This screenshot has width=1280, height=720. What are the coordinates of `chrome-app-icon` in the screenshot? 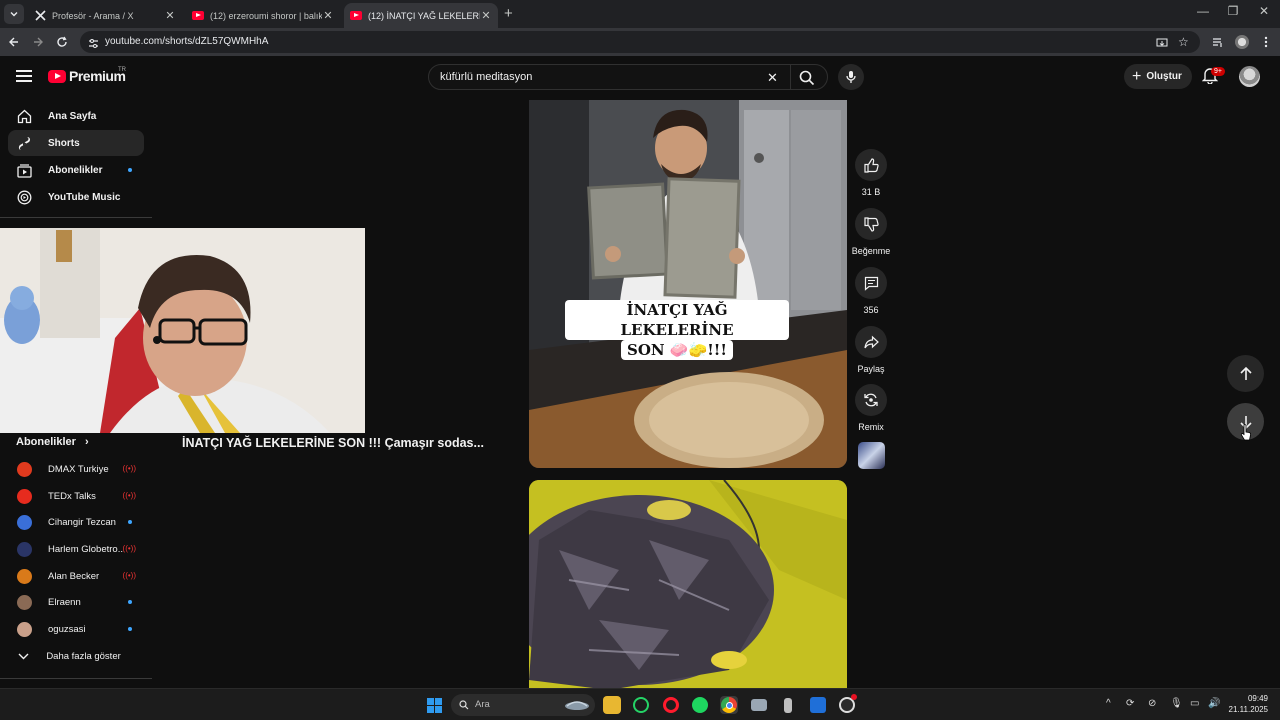 It's located at (729, 705).